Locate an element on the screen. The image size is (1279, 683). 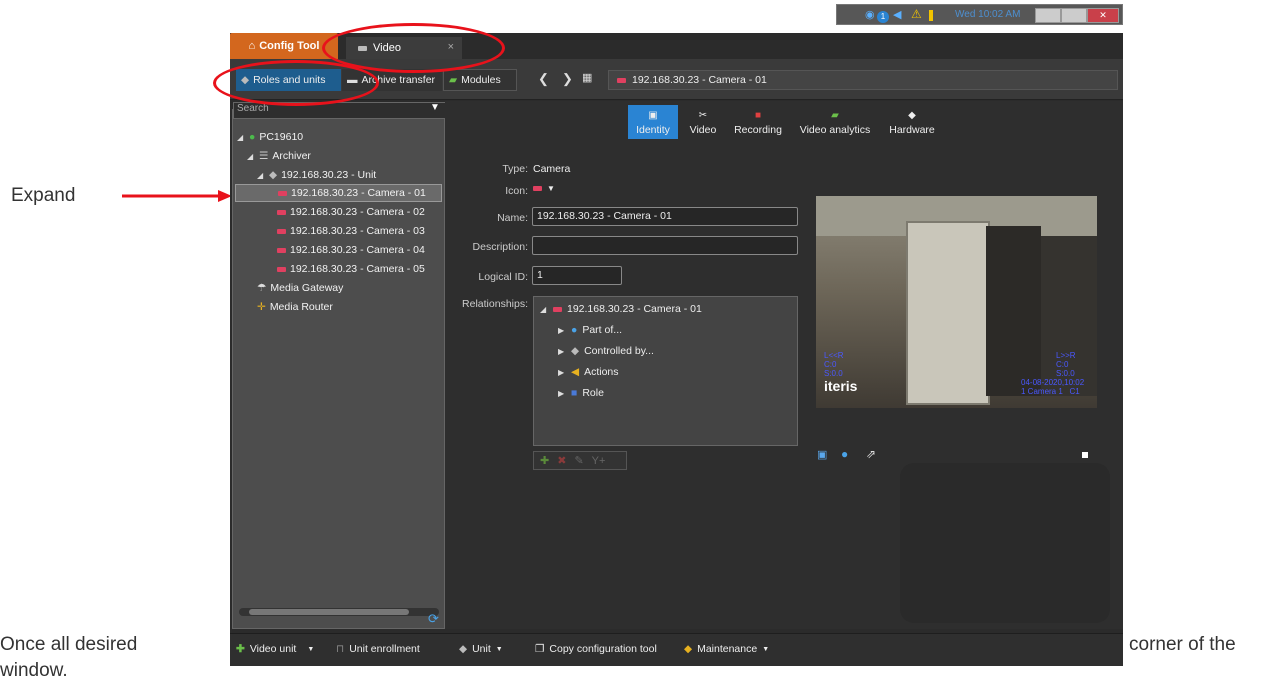
minimize-button is located at coordinates (1048, 15).